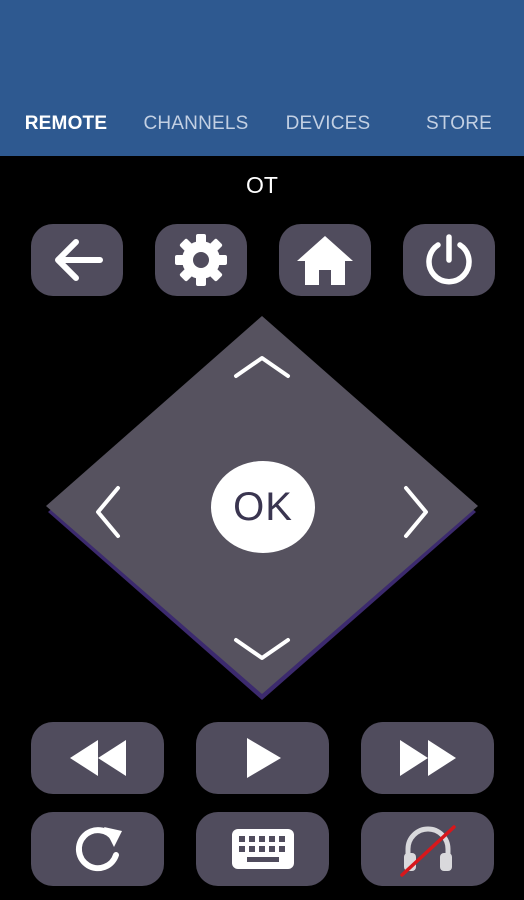 This screenshot has height=900, width=524. I want to click on private-listening-button, so click(427, 849).